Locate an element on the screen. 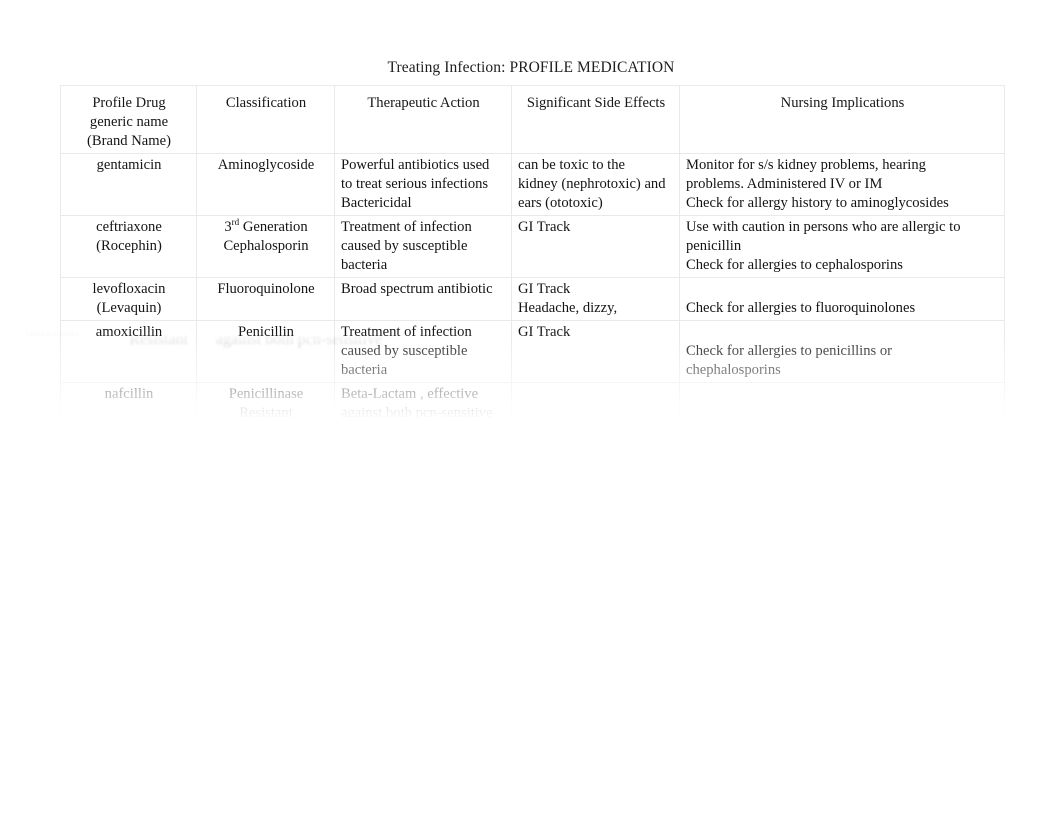 This screenshot has width=1062, height=822. cell-side-effects: GI Track is located at coordinates (595, 246).